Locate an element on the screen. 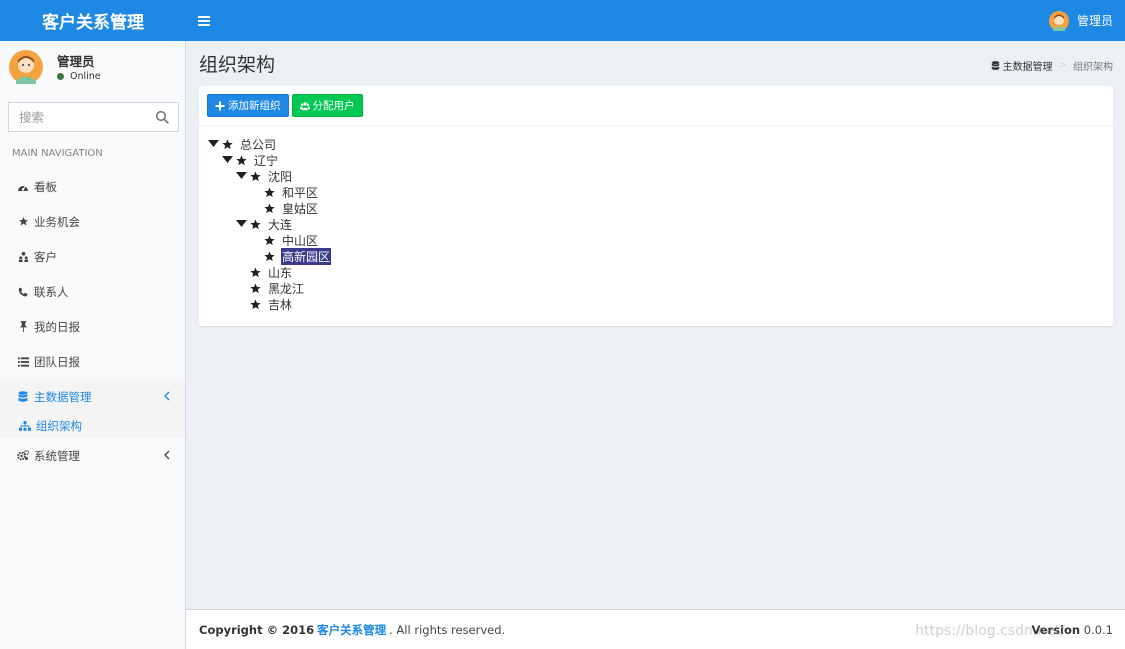  list-icon is located at coordinates (23, 361).